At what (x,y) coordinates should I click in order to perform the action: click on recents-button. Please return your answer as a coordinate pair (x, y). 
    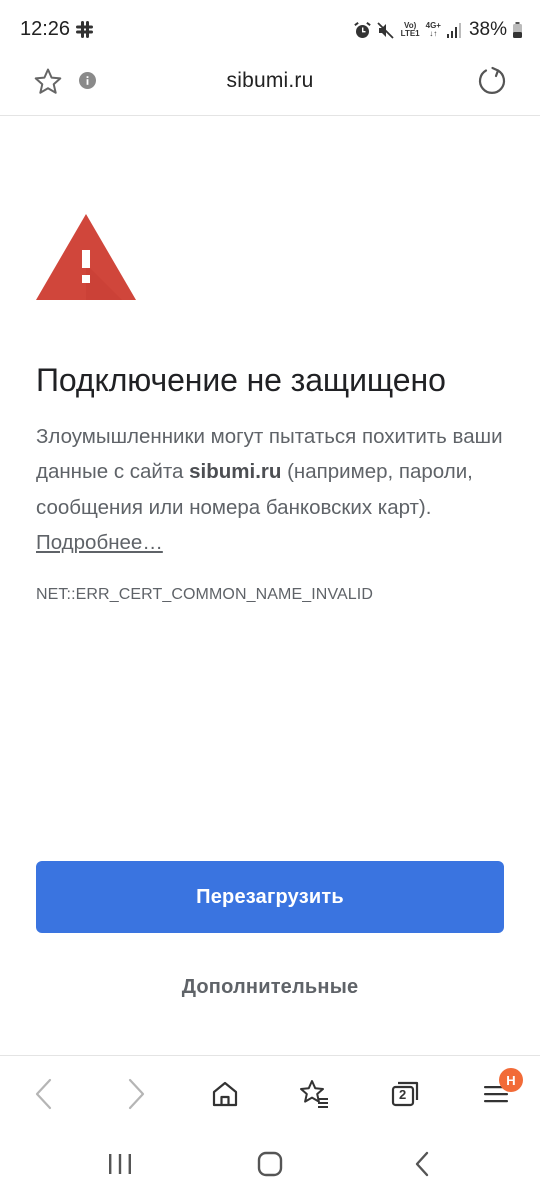
    Looking at the image, I should click on (120, 1164).